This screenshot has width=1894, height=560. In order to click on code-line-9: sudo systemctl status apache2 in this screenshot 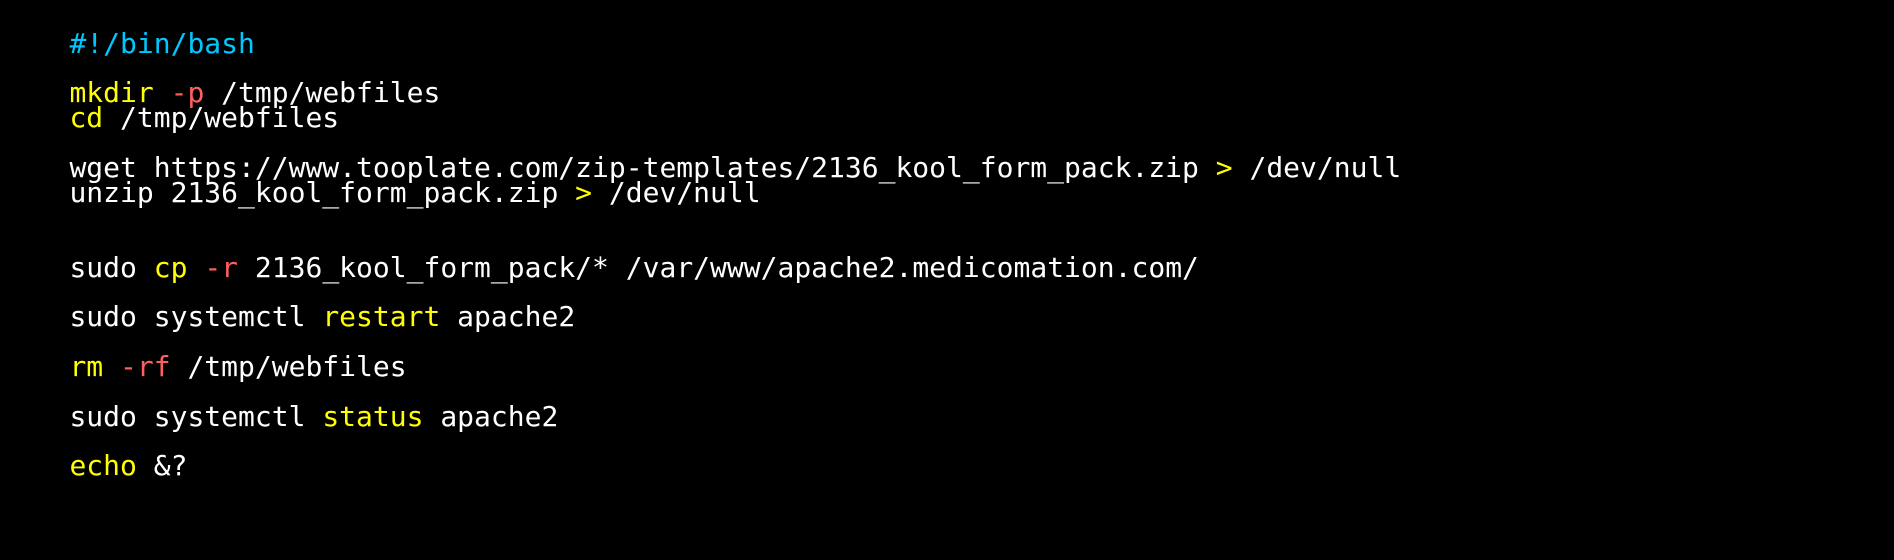, I will do `click(280, 402)`.